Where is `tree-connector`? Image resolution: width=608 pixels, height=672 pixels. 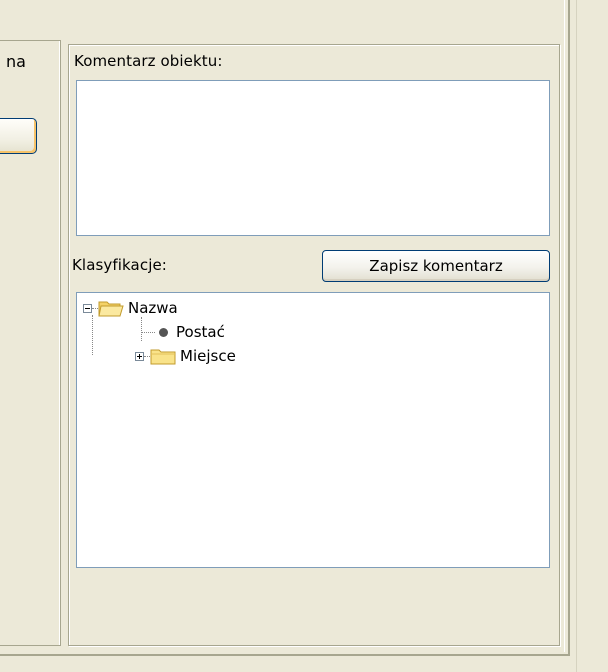 tree-connector is located at coordinates (92, 335).